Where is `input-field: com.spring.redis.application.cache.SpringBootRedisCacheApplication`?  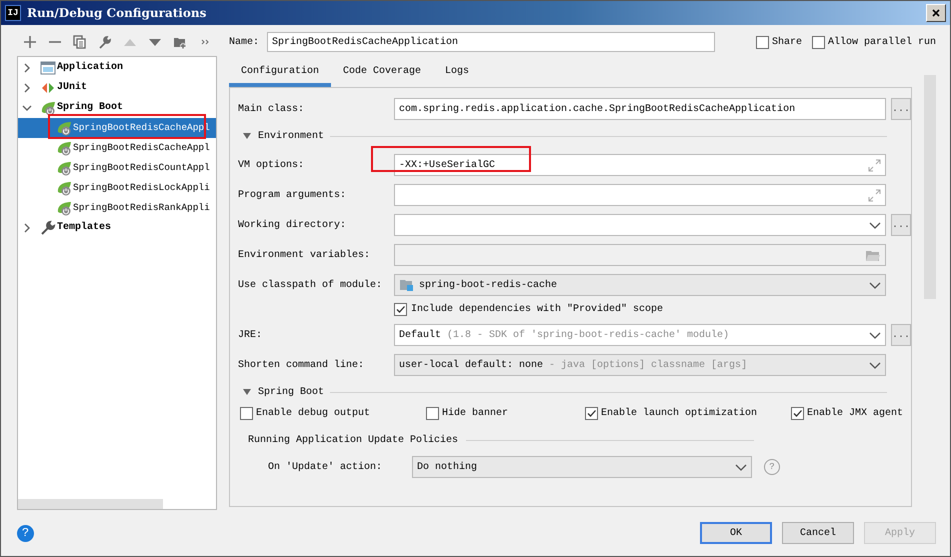 input-field: com.spring.redis.application.cache.SpringBootRedisCacheApplication is located at coordinates (640, 109).